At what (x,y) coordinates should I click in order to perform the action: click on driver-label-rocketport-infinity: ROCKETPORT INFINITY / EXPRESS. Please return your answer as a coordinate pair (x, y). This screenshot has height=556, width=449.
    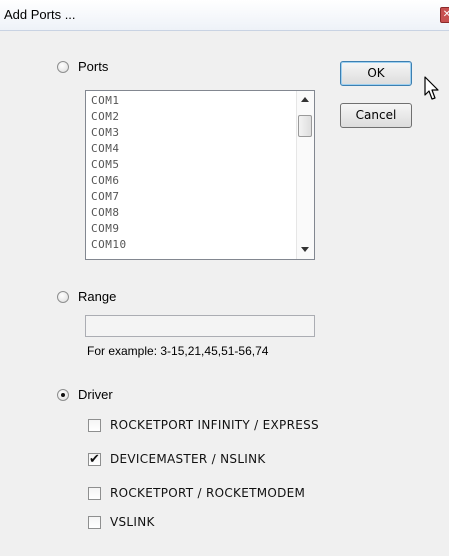
    Looking at the image, I should click on (214, 425).